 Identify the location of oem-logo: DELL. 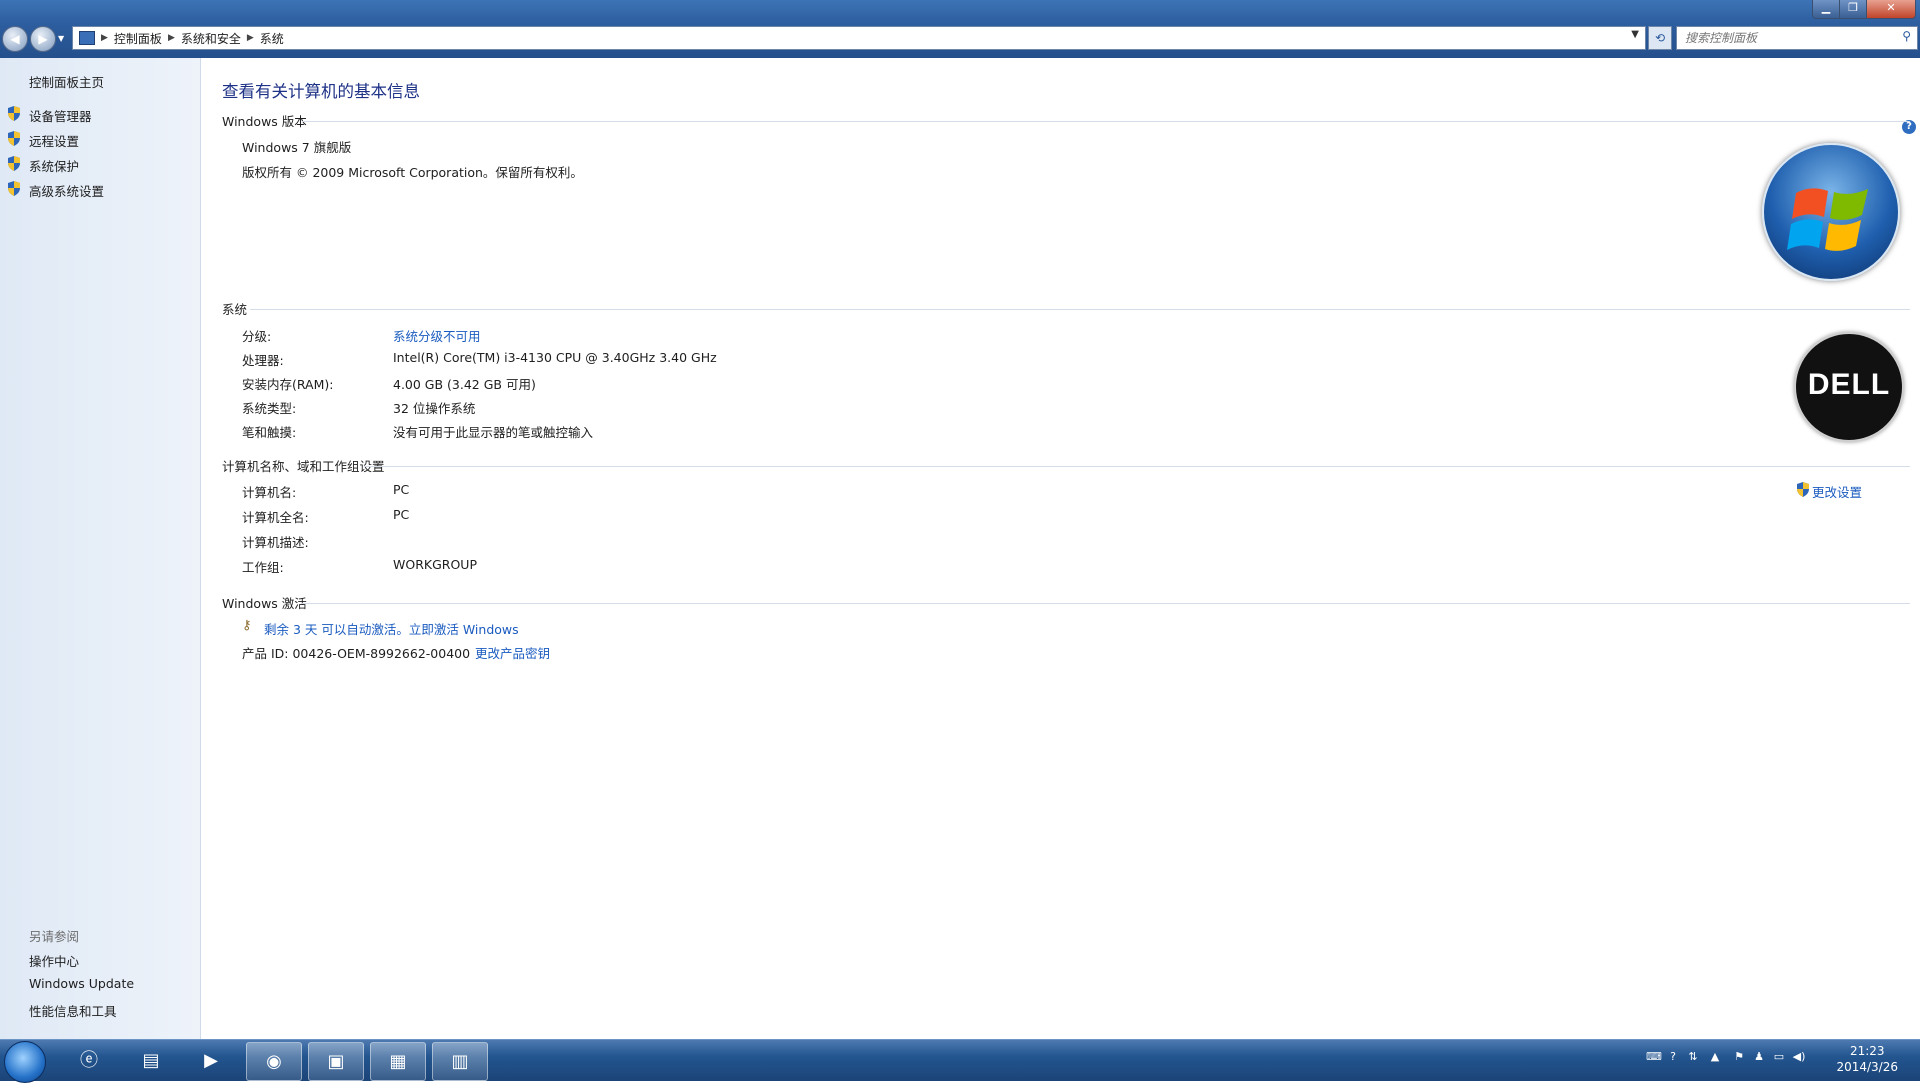
(1849, 387).